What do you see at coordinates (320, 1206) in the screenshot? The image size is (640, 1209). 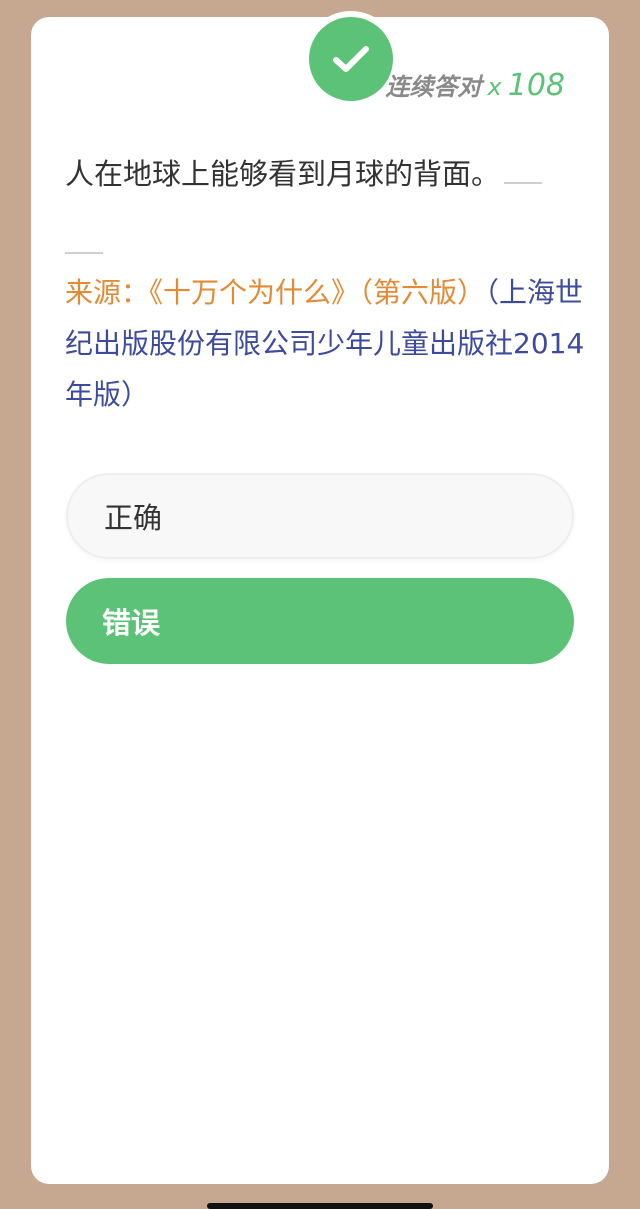 I see `home-indicator` at bounding box center [320, 1206].